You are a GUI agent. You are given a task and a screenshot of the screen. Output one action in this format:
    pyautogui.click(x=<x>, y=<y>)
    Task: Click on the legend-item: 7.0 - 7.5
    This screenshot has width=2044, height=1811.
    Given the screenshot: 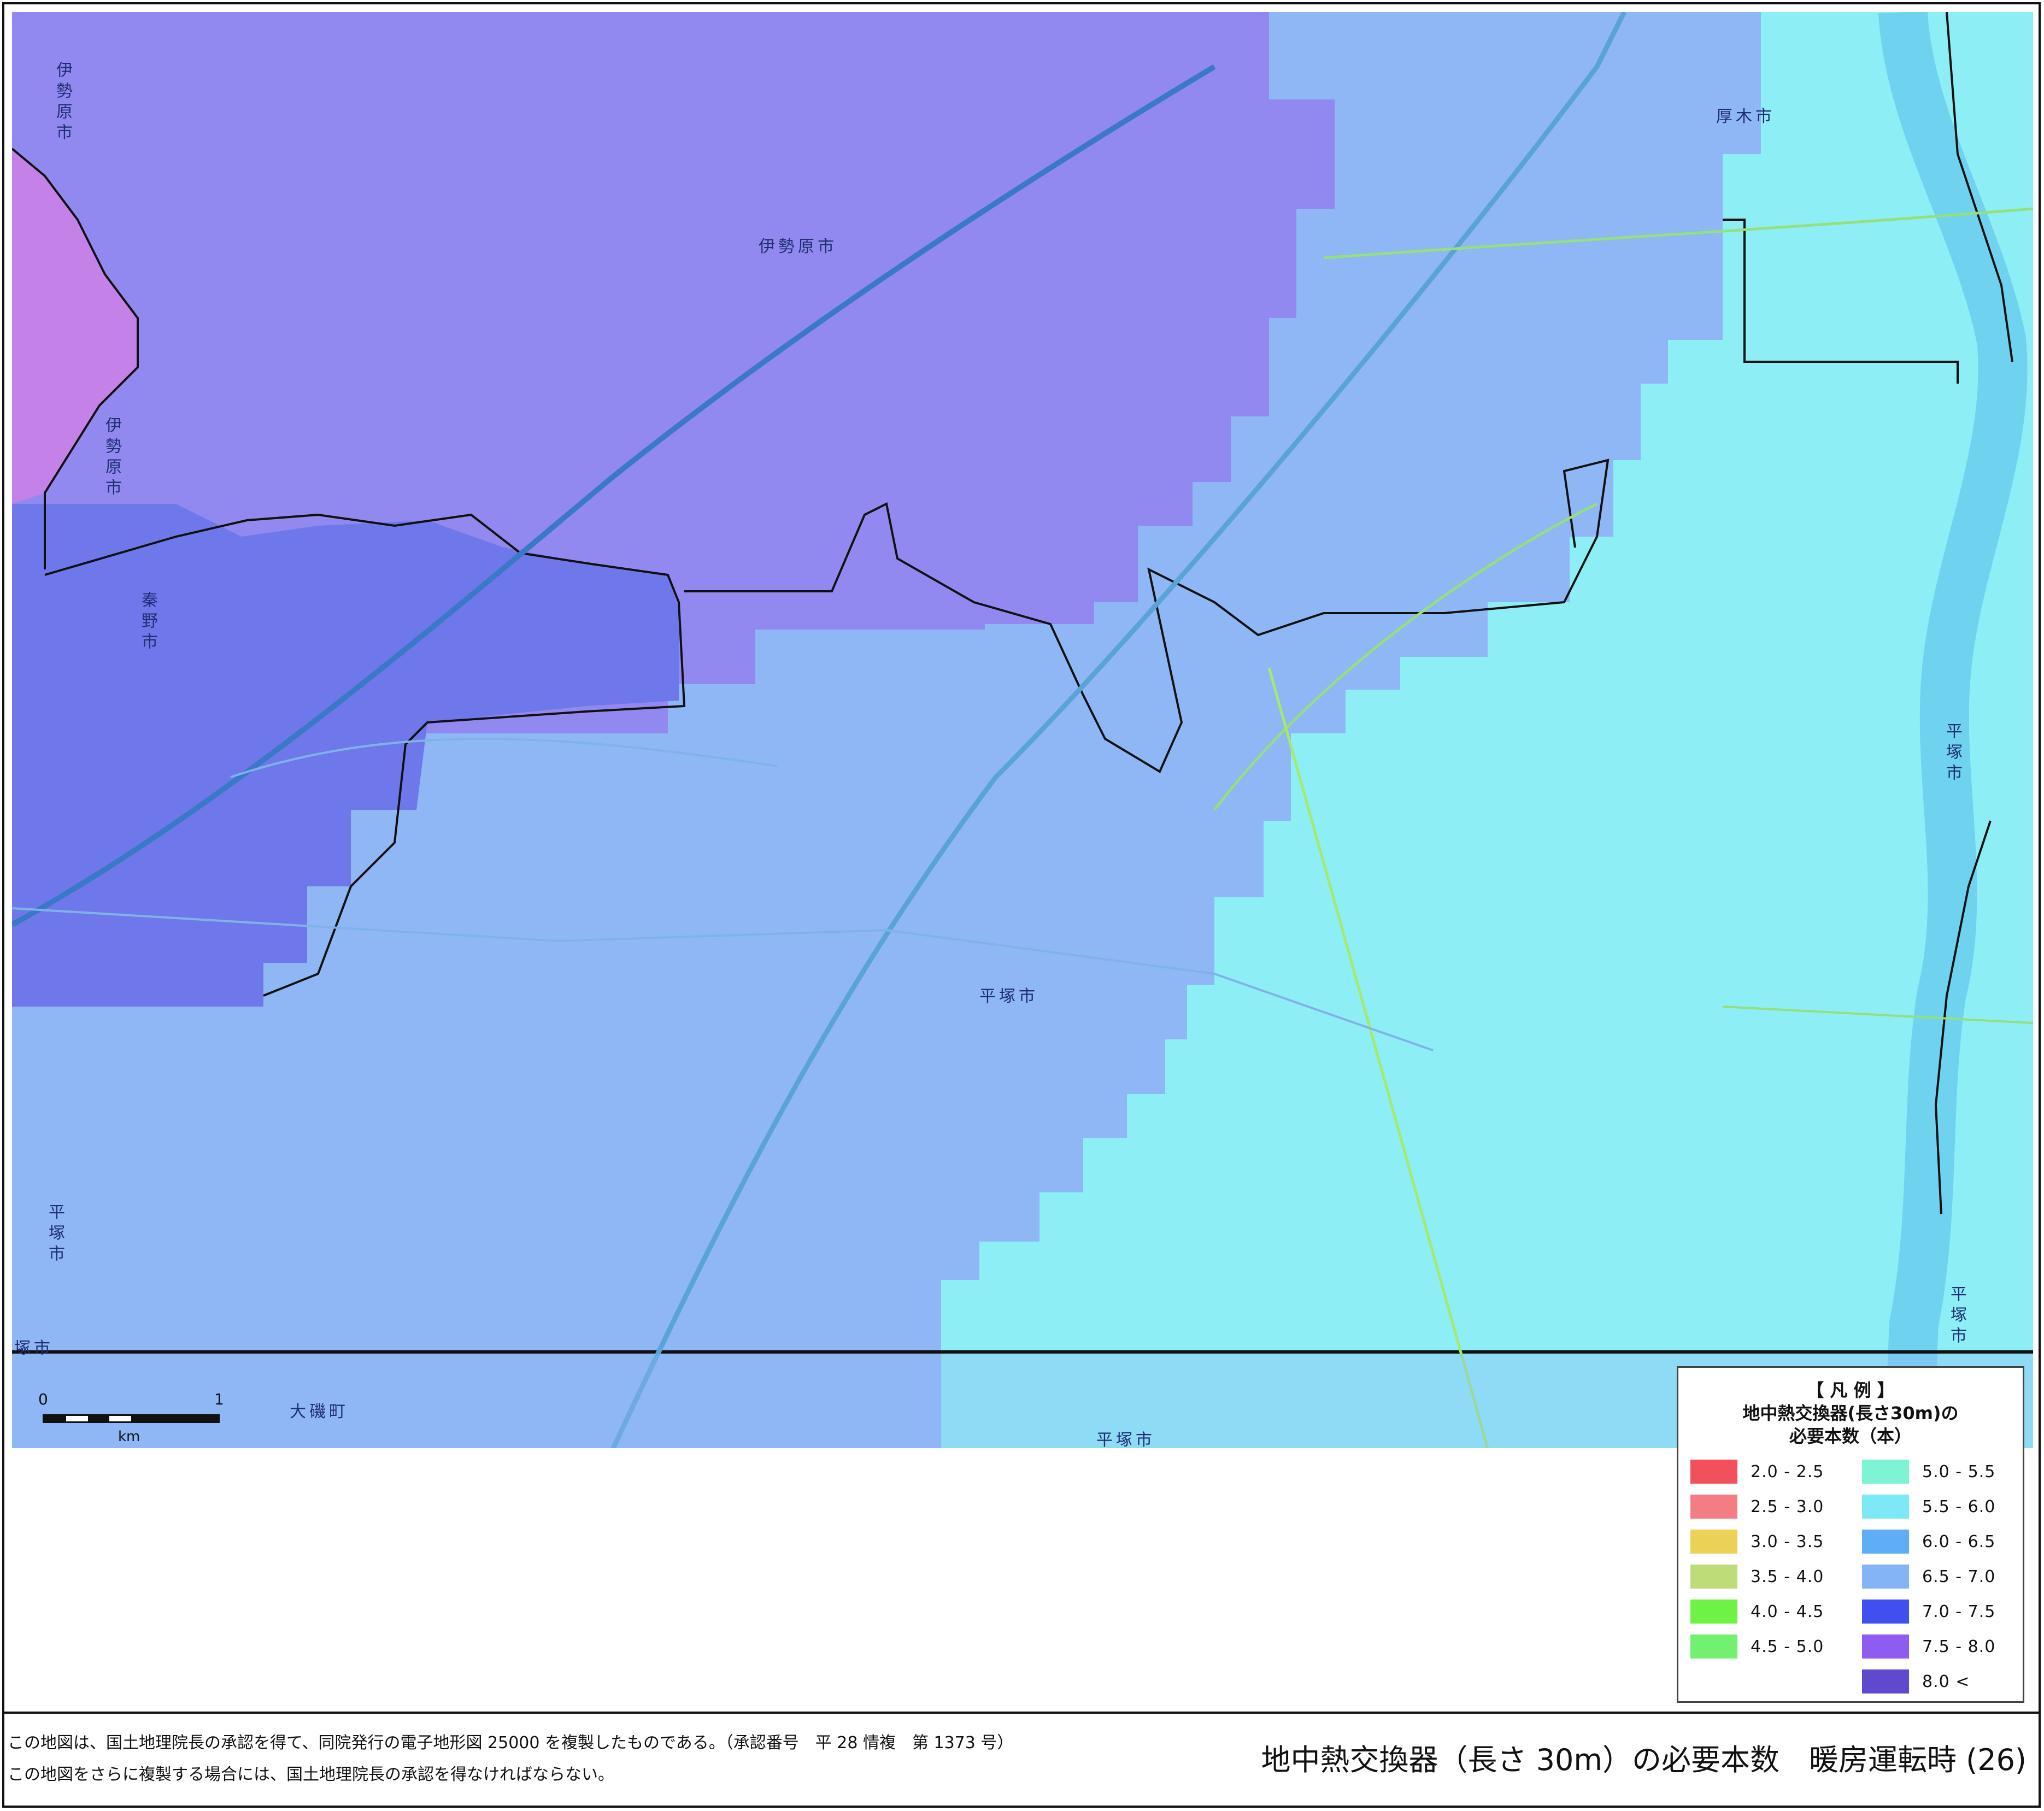 What is the action you would take?
    pyautogui.click(x=1928, y=1612)
    